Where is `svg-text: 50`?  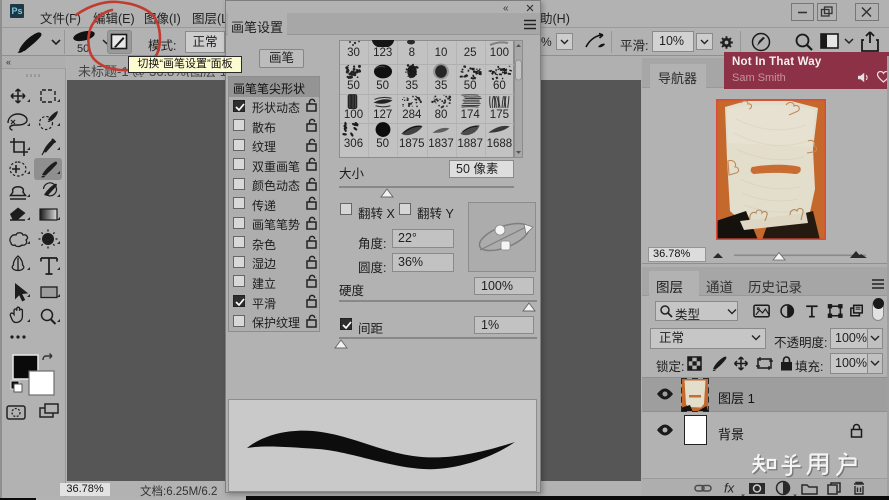 svg-text: 50 is located at coordinates (83, 49).